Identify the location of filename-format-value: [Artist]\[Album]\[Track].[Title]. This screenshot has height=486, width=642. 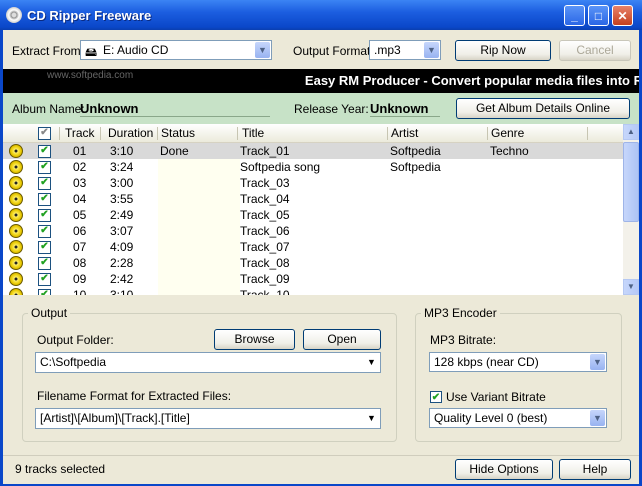
(115, 418).